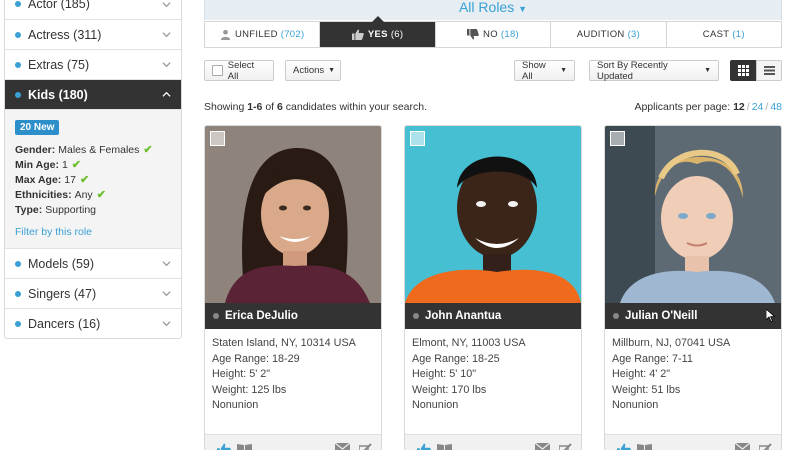  What do you see at coordinates (261, 316) in the screenshot?
I see `candidate-name: Erica DeJulio` at bounding box center [261, 316].